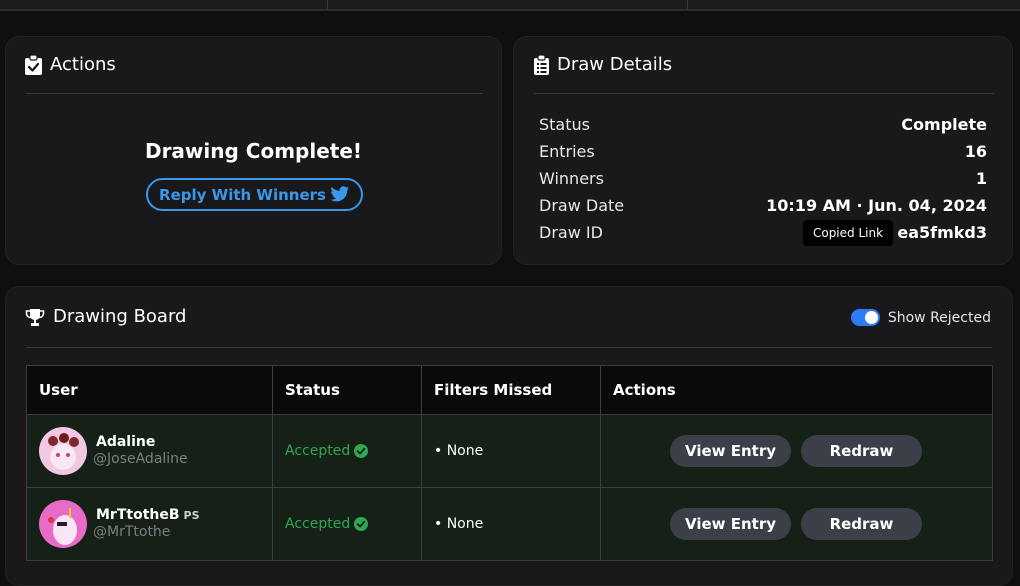  I want to click on show-rejected-toggle-wrap: Show Rejected, so click(920, 317).